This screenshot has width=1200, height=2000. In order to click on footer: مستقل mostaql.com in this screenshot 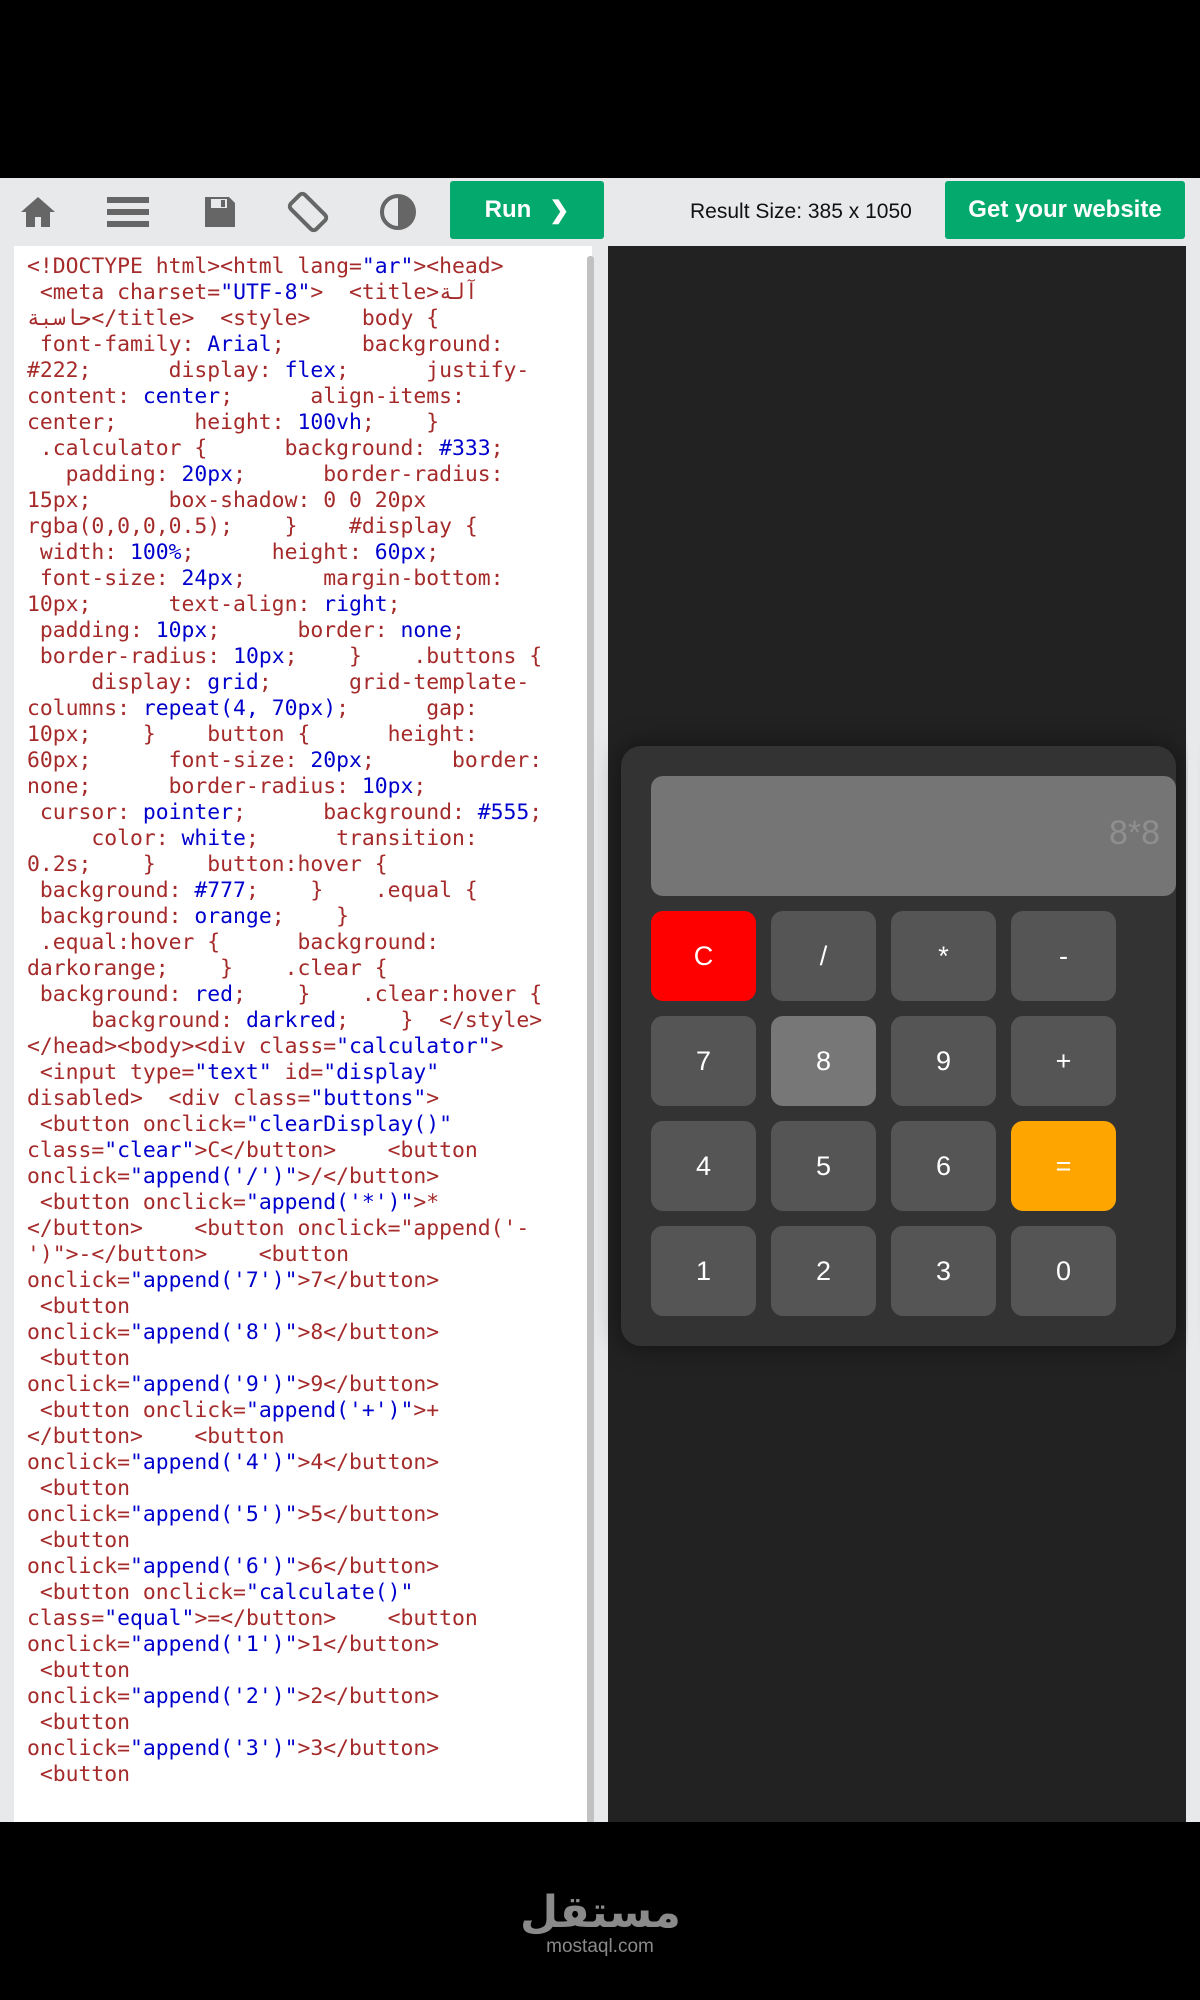, I will do `click(600, 1911)`.